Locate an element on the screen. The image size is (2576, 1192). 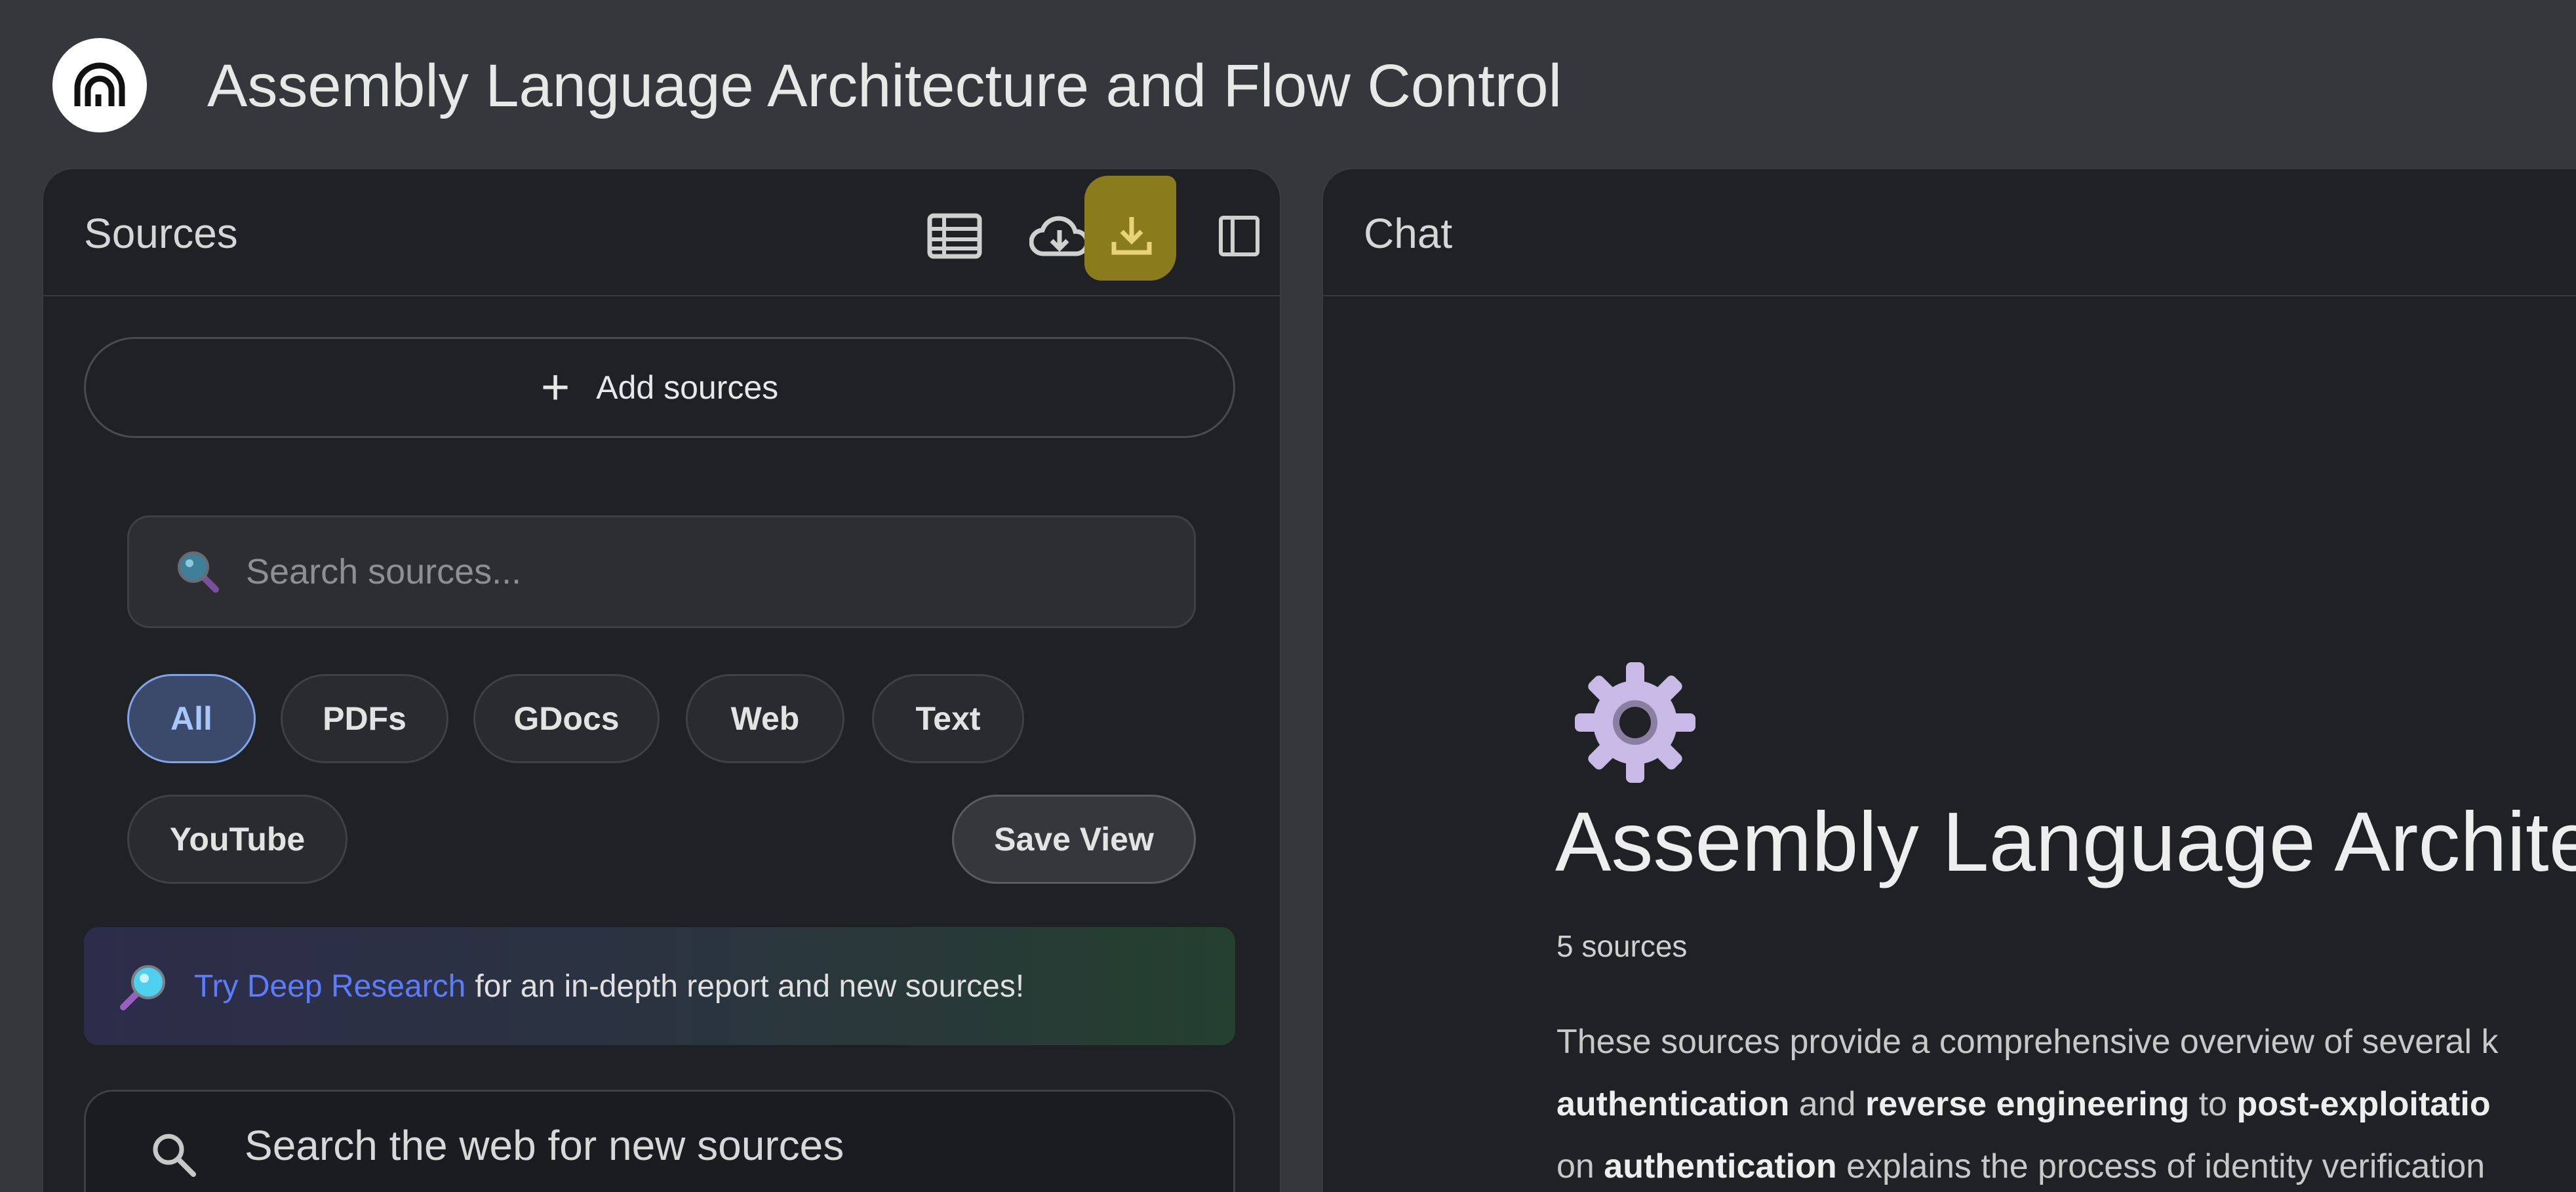
search-sources-field is located at coordinates (661, 571).